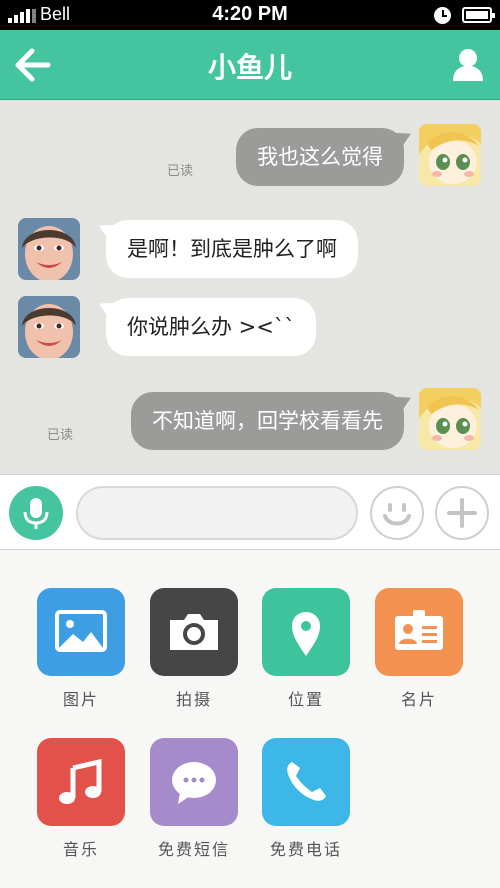 The image size is (500, 888). I want to click on message-row: 你说肿么办 ><``, so click(250, 327).